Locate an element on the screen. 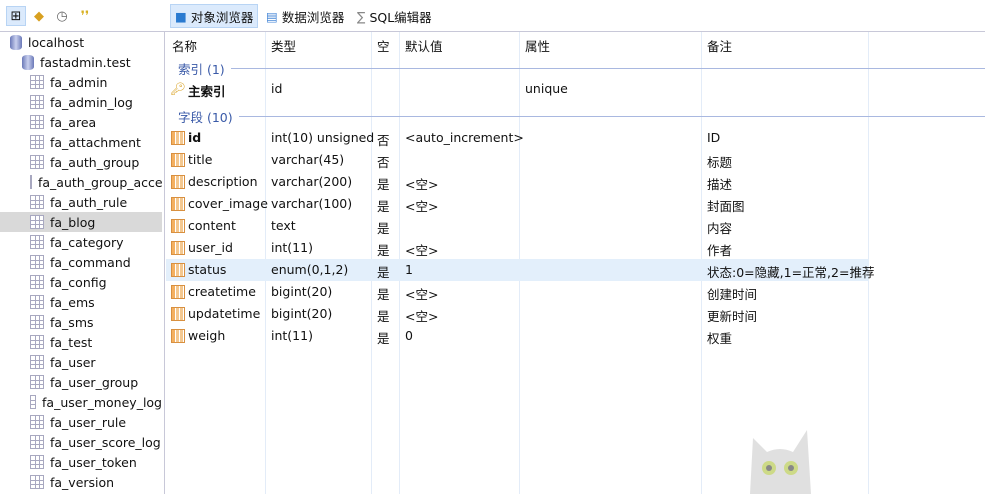 The height and width of the screenshot is (494, 985). field-row: createtime bigint(20) 是 <空> 创建时间 is located at coordinates (517, 292).